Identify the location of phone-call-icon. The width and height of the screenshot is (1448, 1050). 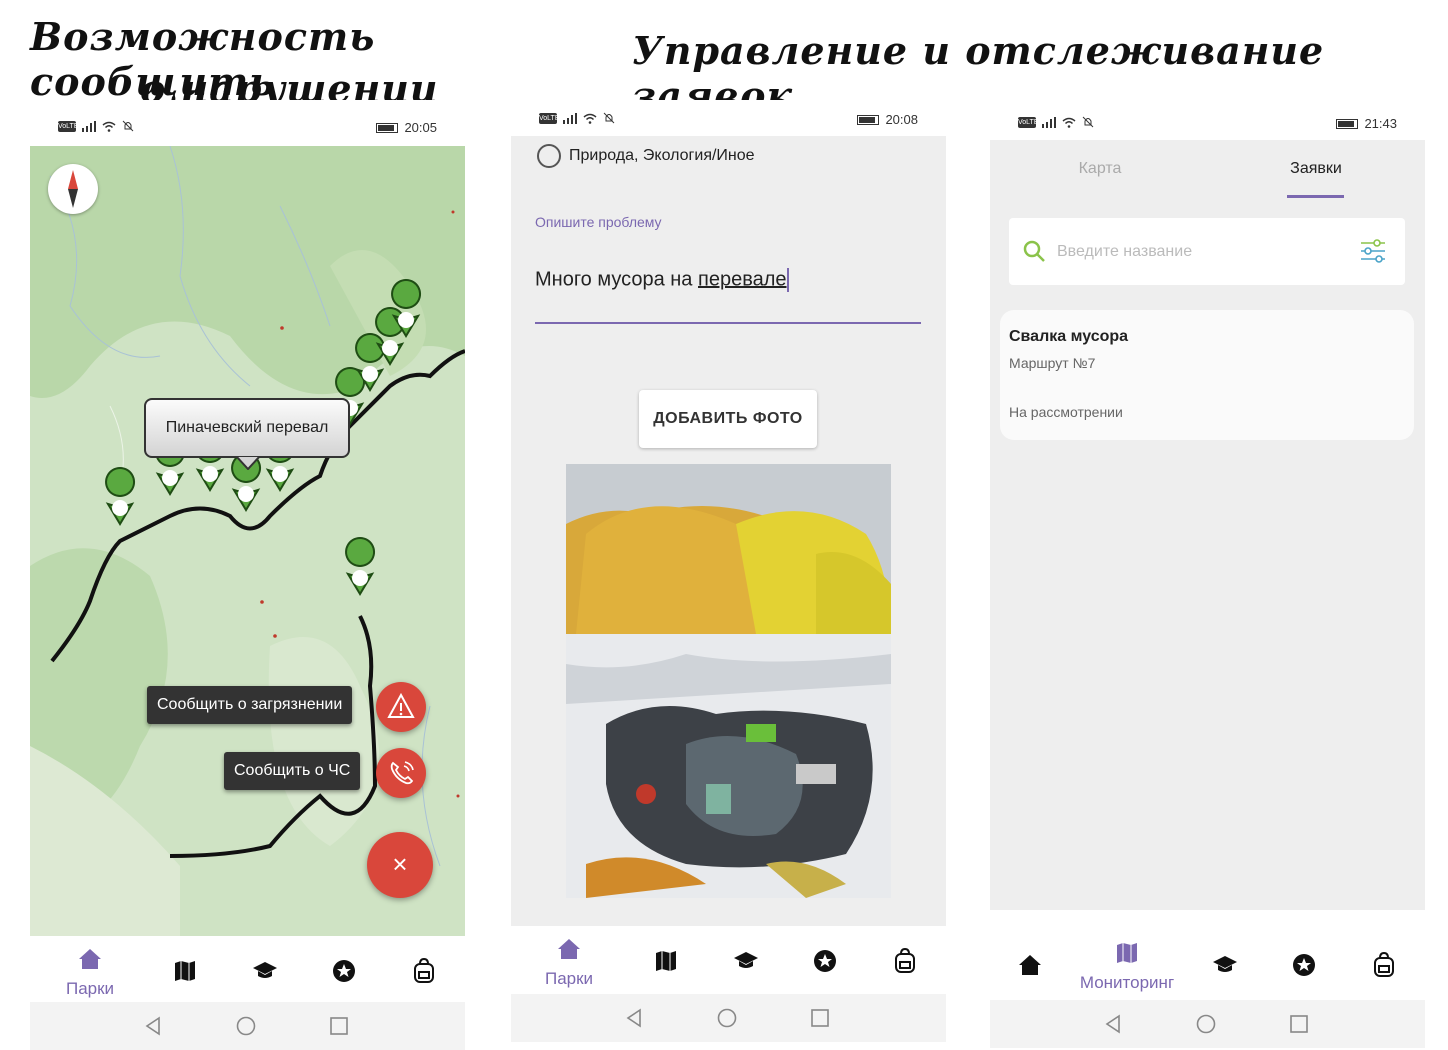
(402, 773).